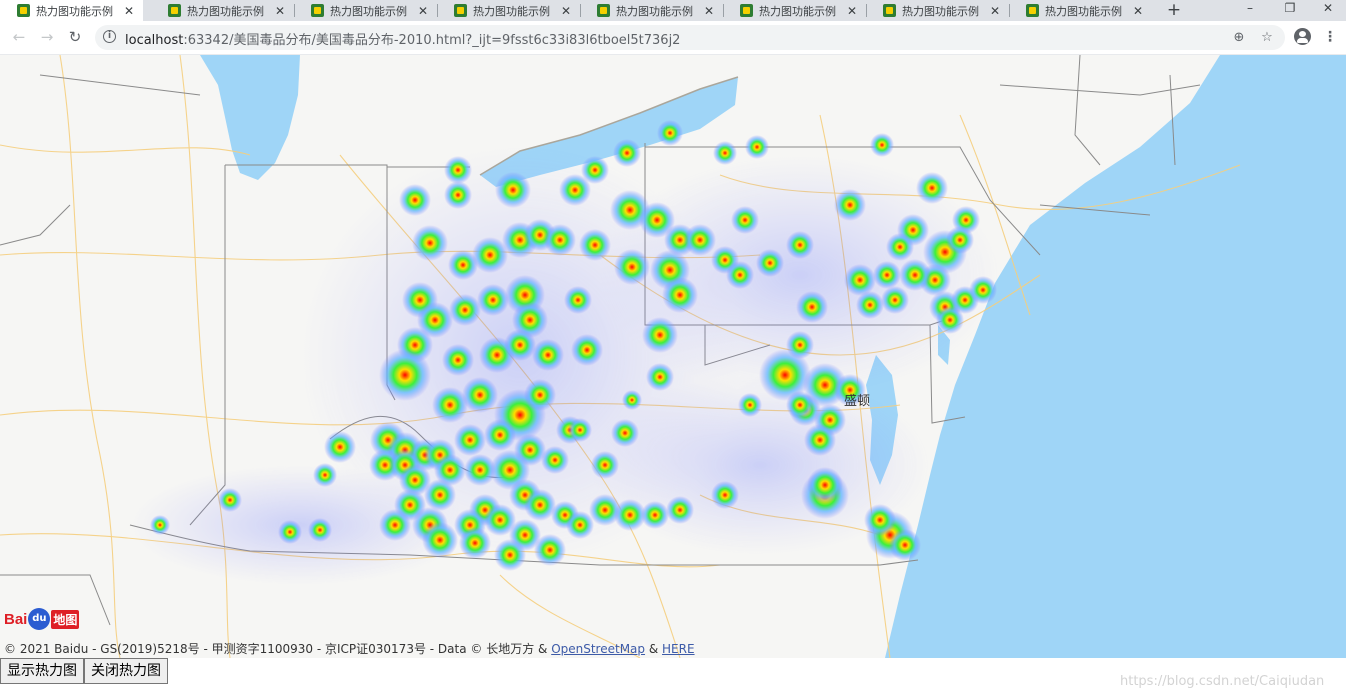 The width and height of the screenshot is (1346, 700). Describe the element at coordinates (42, 671) in the screenshot. I see `show-heatmap-button: 显示热力图` at that location.